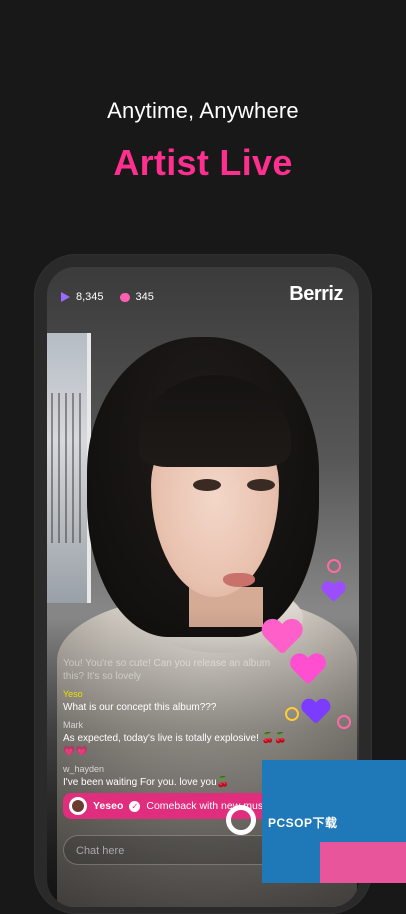  Describe the element at coordinates (146, 782) in the screenshot. I see `chat-message-text: I've been waiting For you. love you🍒` at that location.